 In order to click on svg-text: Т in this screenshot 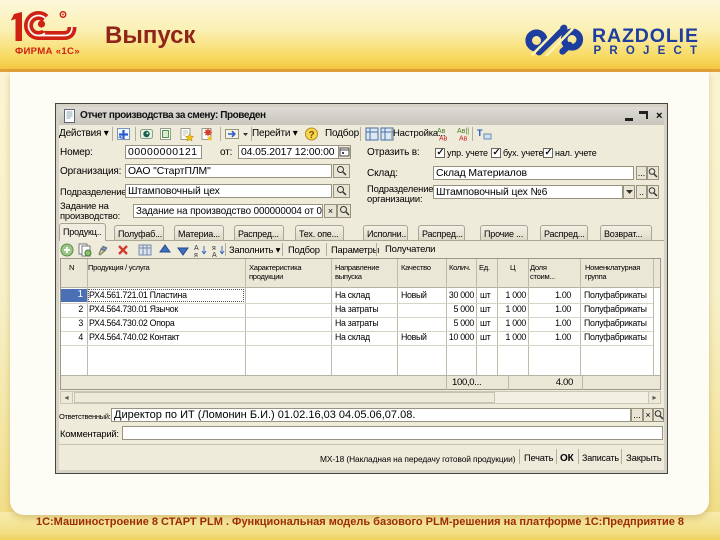, I will do `click(480, 133)`.